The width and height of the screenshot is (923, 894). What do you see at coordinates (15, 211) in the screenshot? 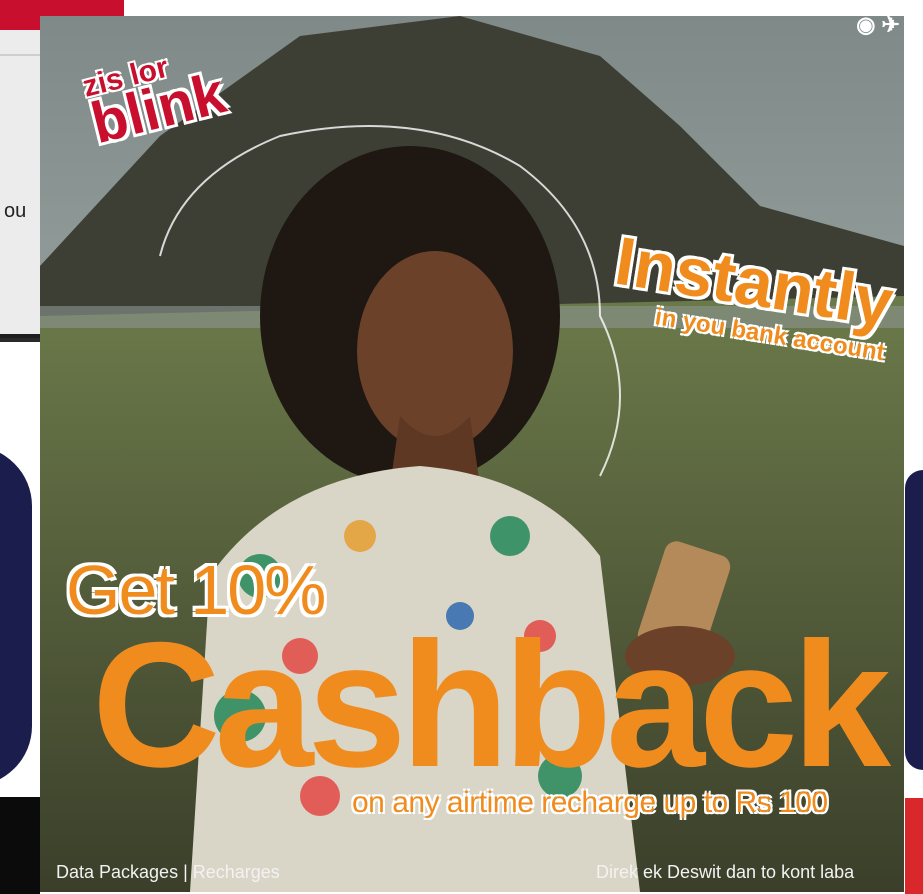
I see `partial-text: ou` at bounding box center [15, 211].